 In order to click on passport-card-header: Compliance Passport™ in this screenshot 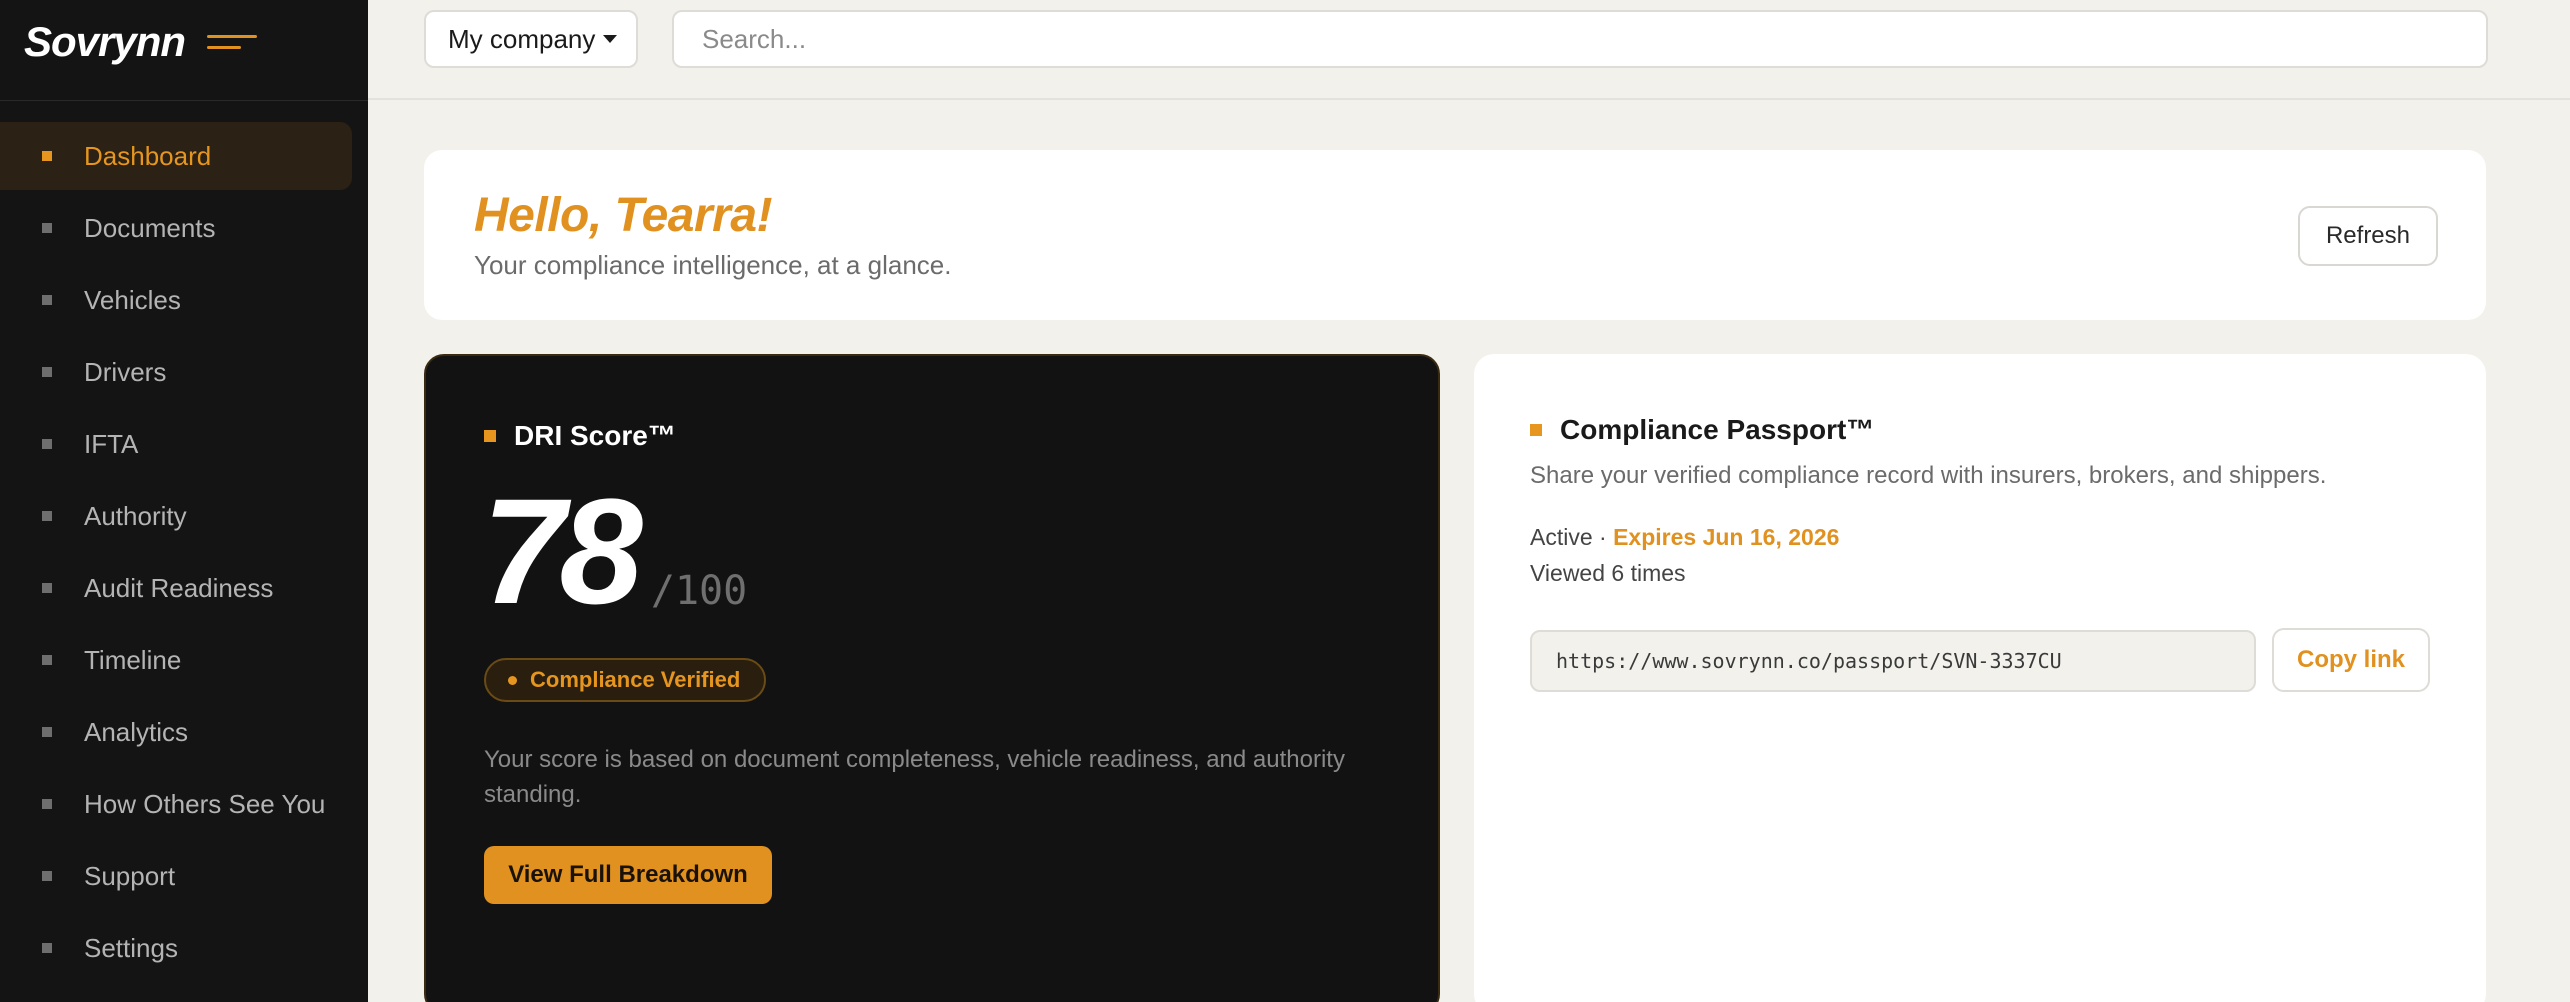, I will do `click(1702, 430)`.